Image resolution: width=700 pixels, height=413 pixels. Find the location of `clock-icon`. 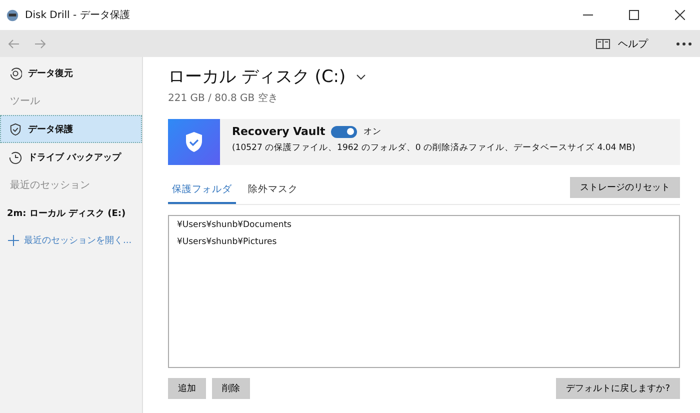

clock-icon is located at coordinates (15, 157).